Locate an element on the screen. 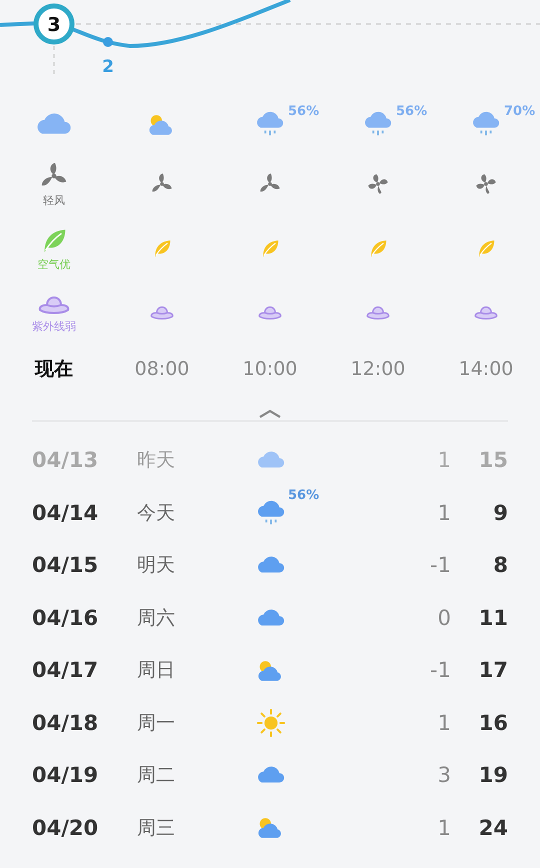 The height and width of the screenshot is (868, 540). collapse-caret-icon is located at coordinates (270, 413).